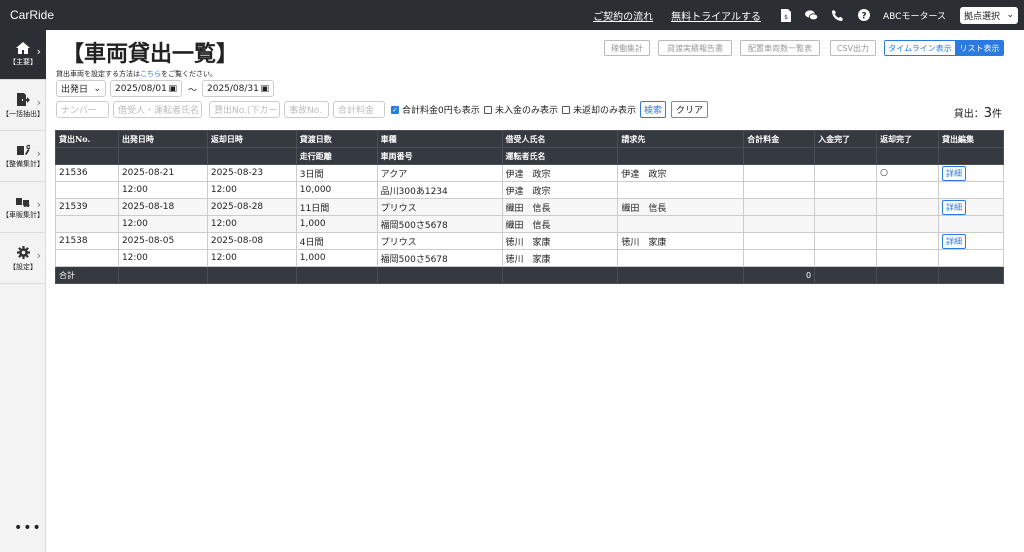 This screenshot has width=1024, height=552. I want to click on table-row: 12:00 12:00 10,000 品川300あ1234 伊達 政宗, so click(529, 190).